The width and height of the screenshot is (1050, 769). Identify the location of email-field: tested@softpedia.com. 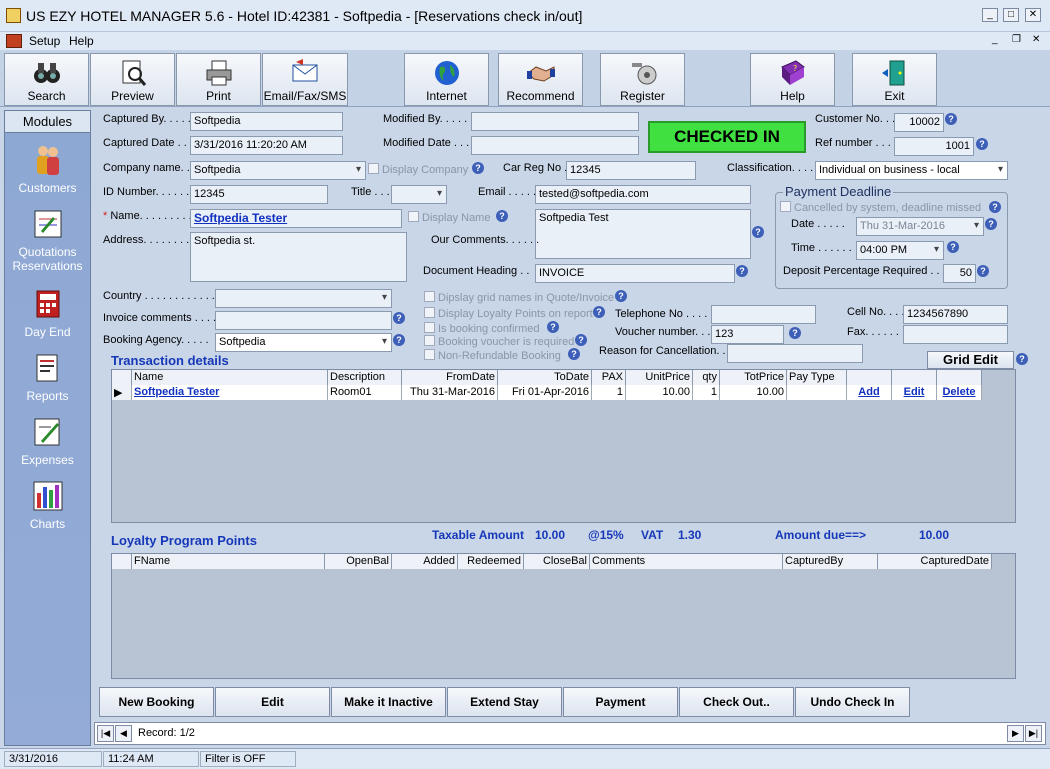
(643, 194).